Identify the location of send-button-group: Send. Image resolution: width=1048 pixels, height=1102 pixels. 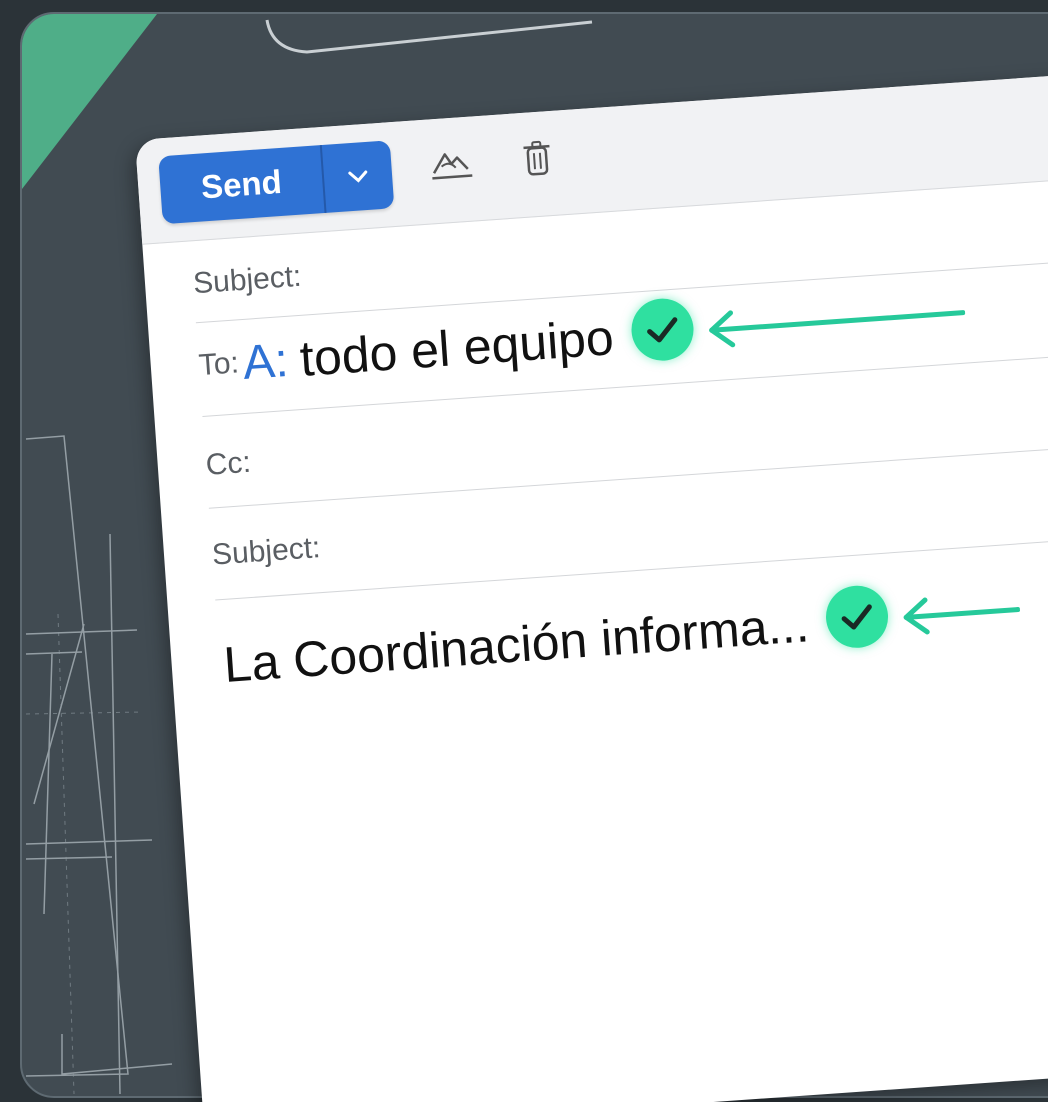
(276, 182).